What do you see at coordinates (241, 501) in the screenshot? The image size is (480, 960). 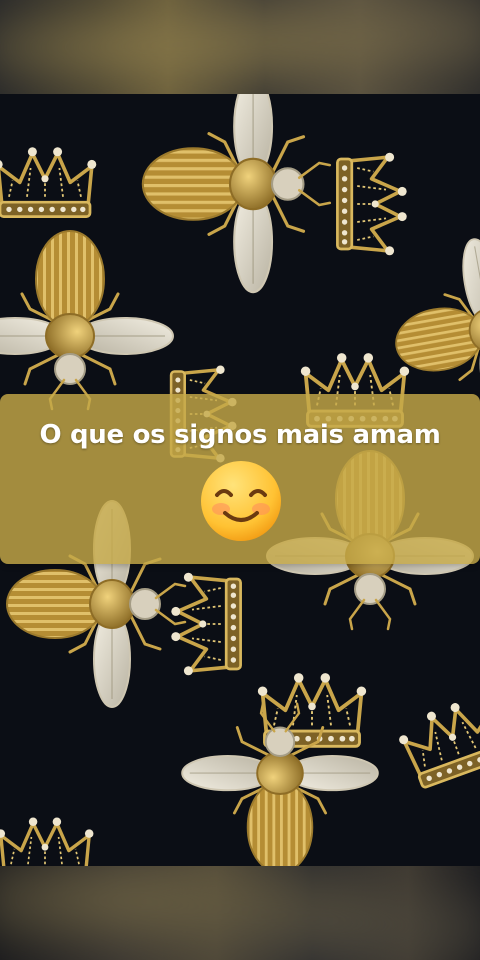 I see `smiling-face-with-smiling-eyes-icon` at bounding box center [241, 501].